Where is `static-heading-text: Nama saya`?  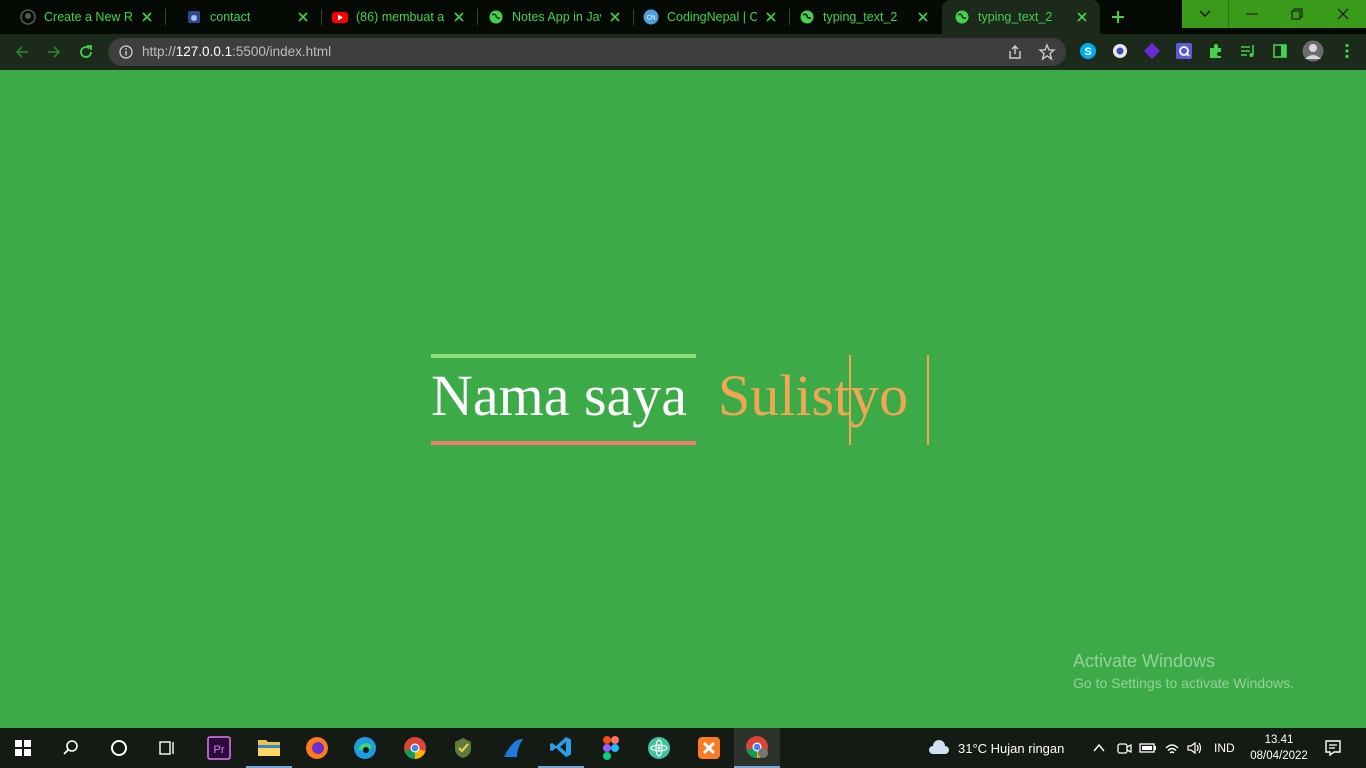
static-heading-text: Nama saya is located at coordinates (559, 395).